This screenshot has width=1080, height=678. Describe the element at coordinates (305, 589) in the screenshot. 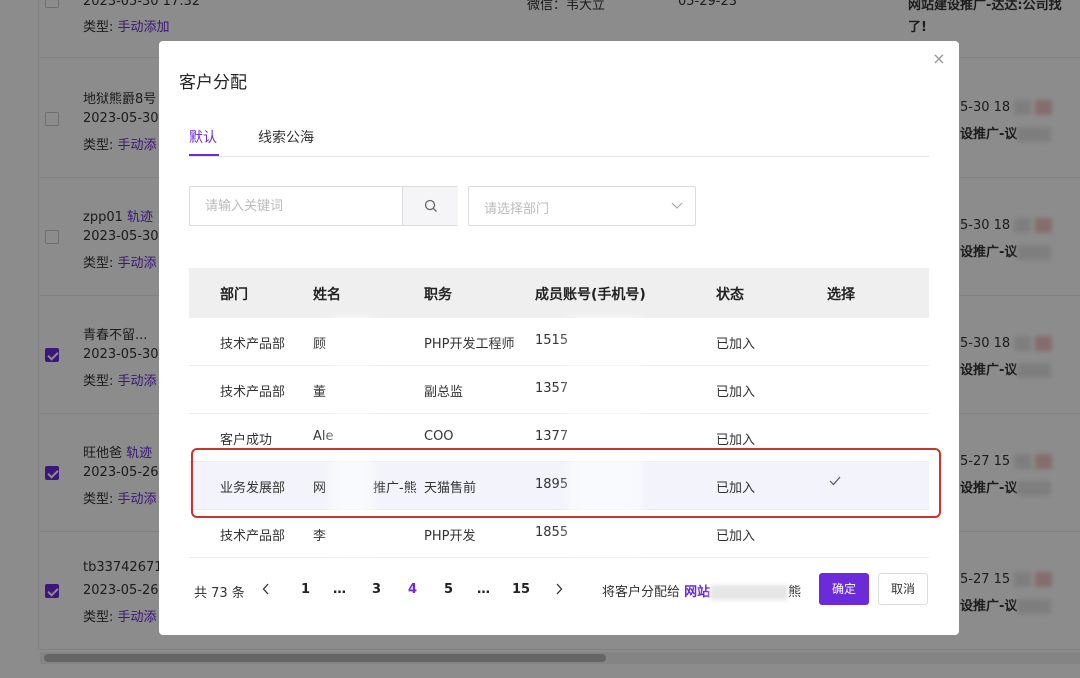

I see `page-button: 1` at that location.